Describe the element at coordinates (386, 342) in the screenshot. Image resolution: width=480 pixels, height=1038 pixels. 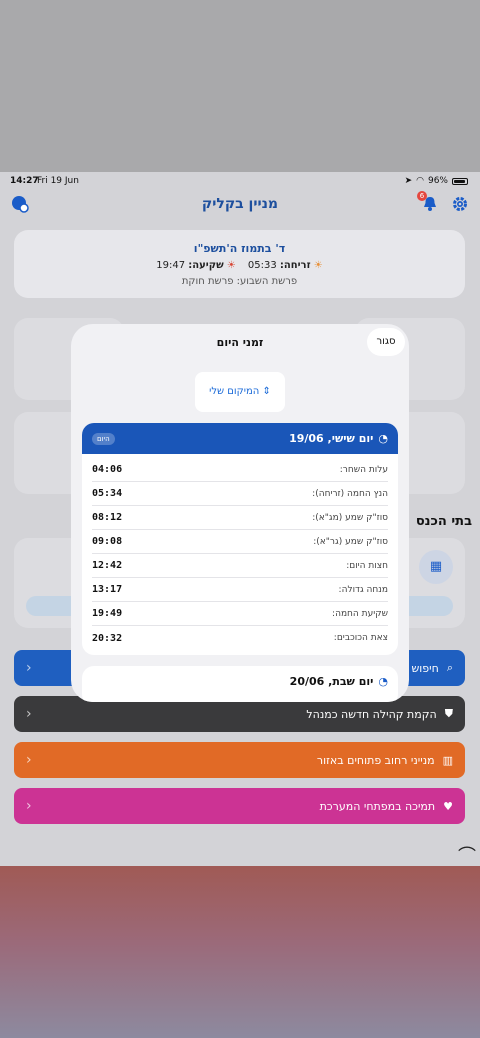
I see `close-button: סגור` at that location.